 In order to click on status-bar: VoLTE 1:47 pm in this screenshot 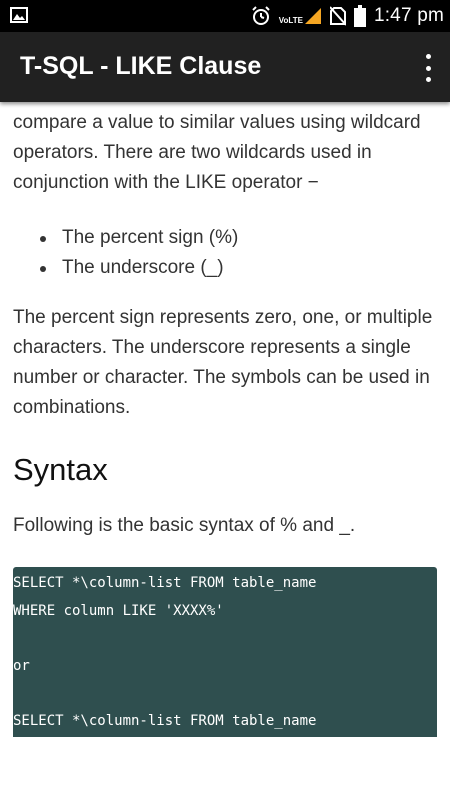, I will do `click(225, 16)`.